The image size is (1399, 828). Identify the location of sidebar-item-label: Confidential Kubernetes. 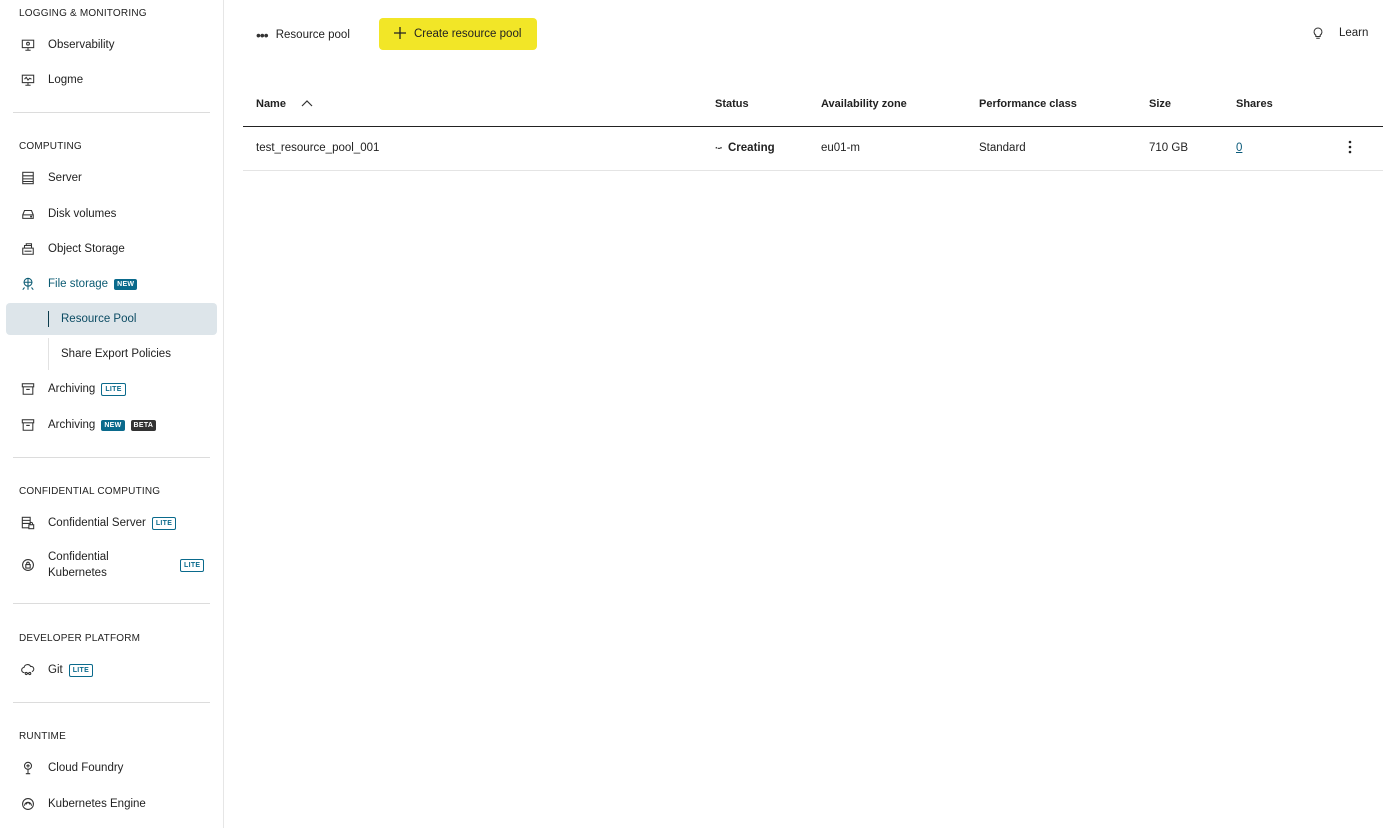
(78, 565).